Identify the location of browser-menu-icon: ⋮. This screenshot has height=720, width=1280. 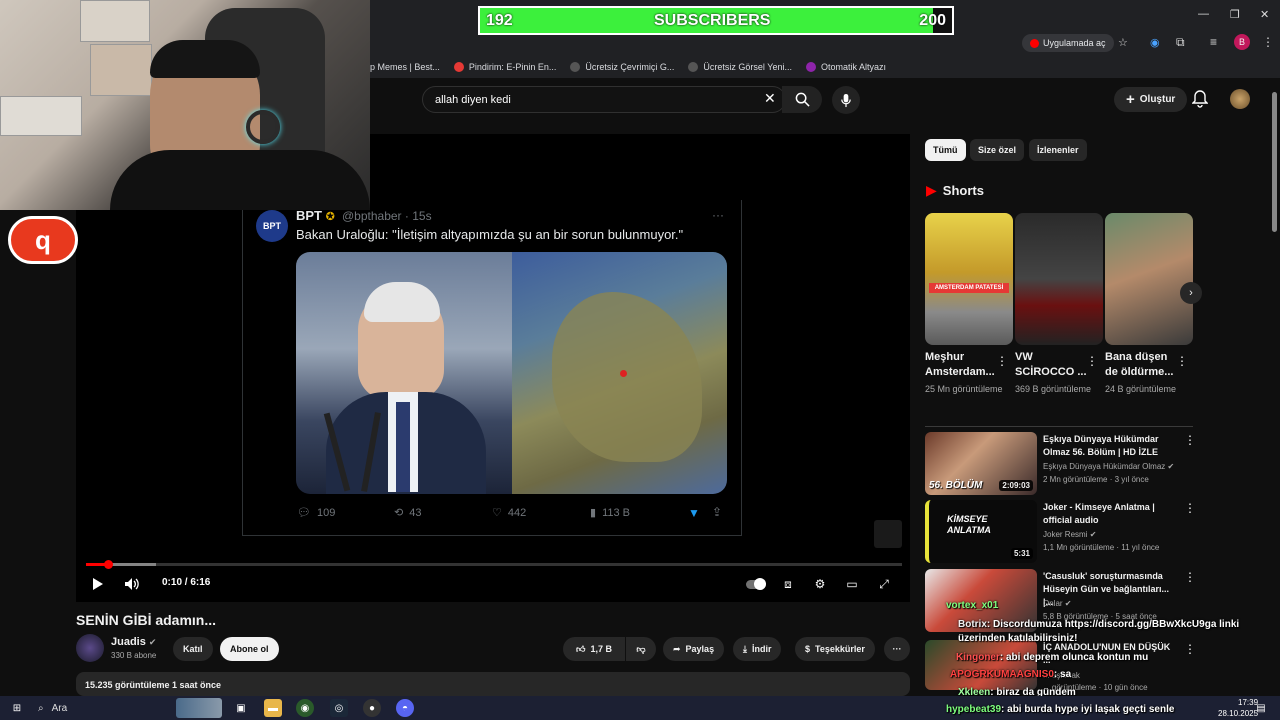
(1268, 42).